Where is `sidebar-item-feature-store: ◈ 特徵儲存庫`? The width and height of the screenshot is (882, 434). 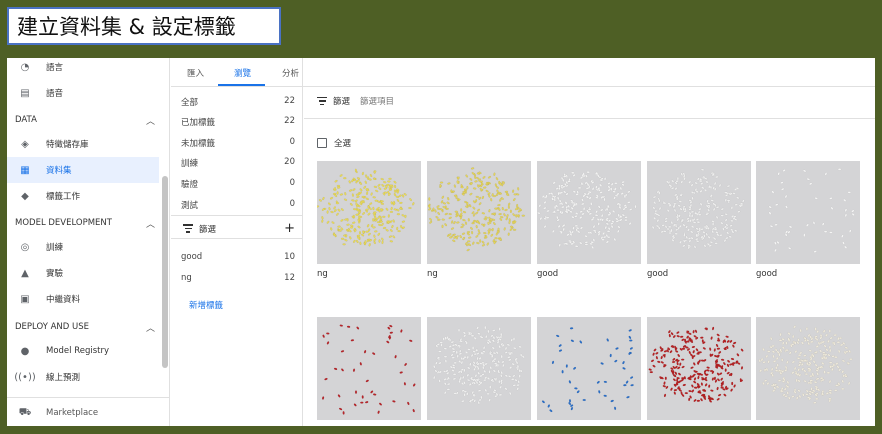
sidebar-item-feature-store: ◈ 特徵儲存庫 is located at coordinates (83, 144).